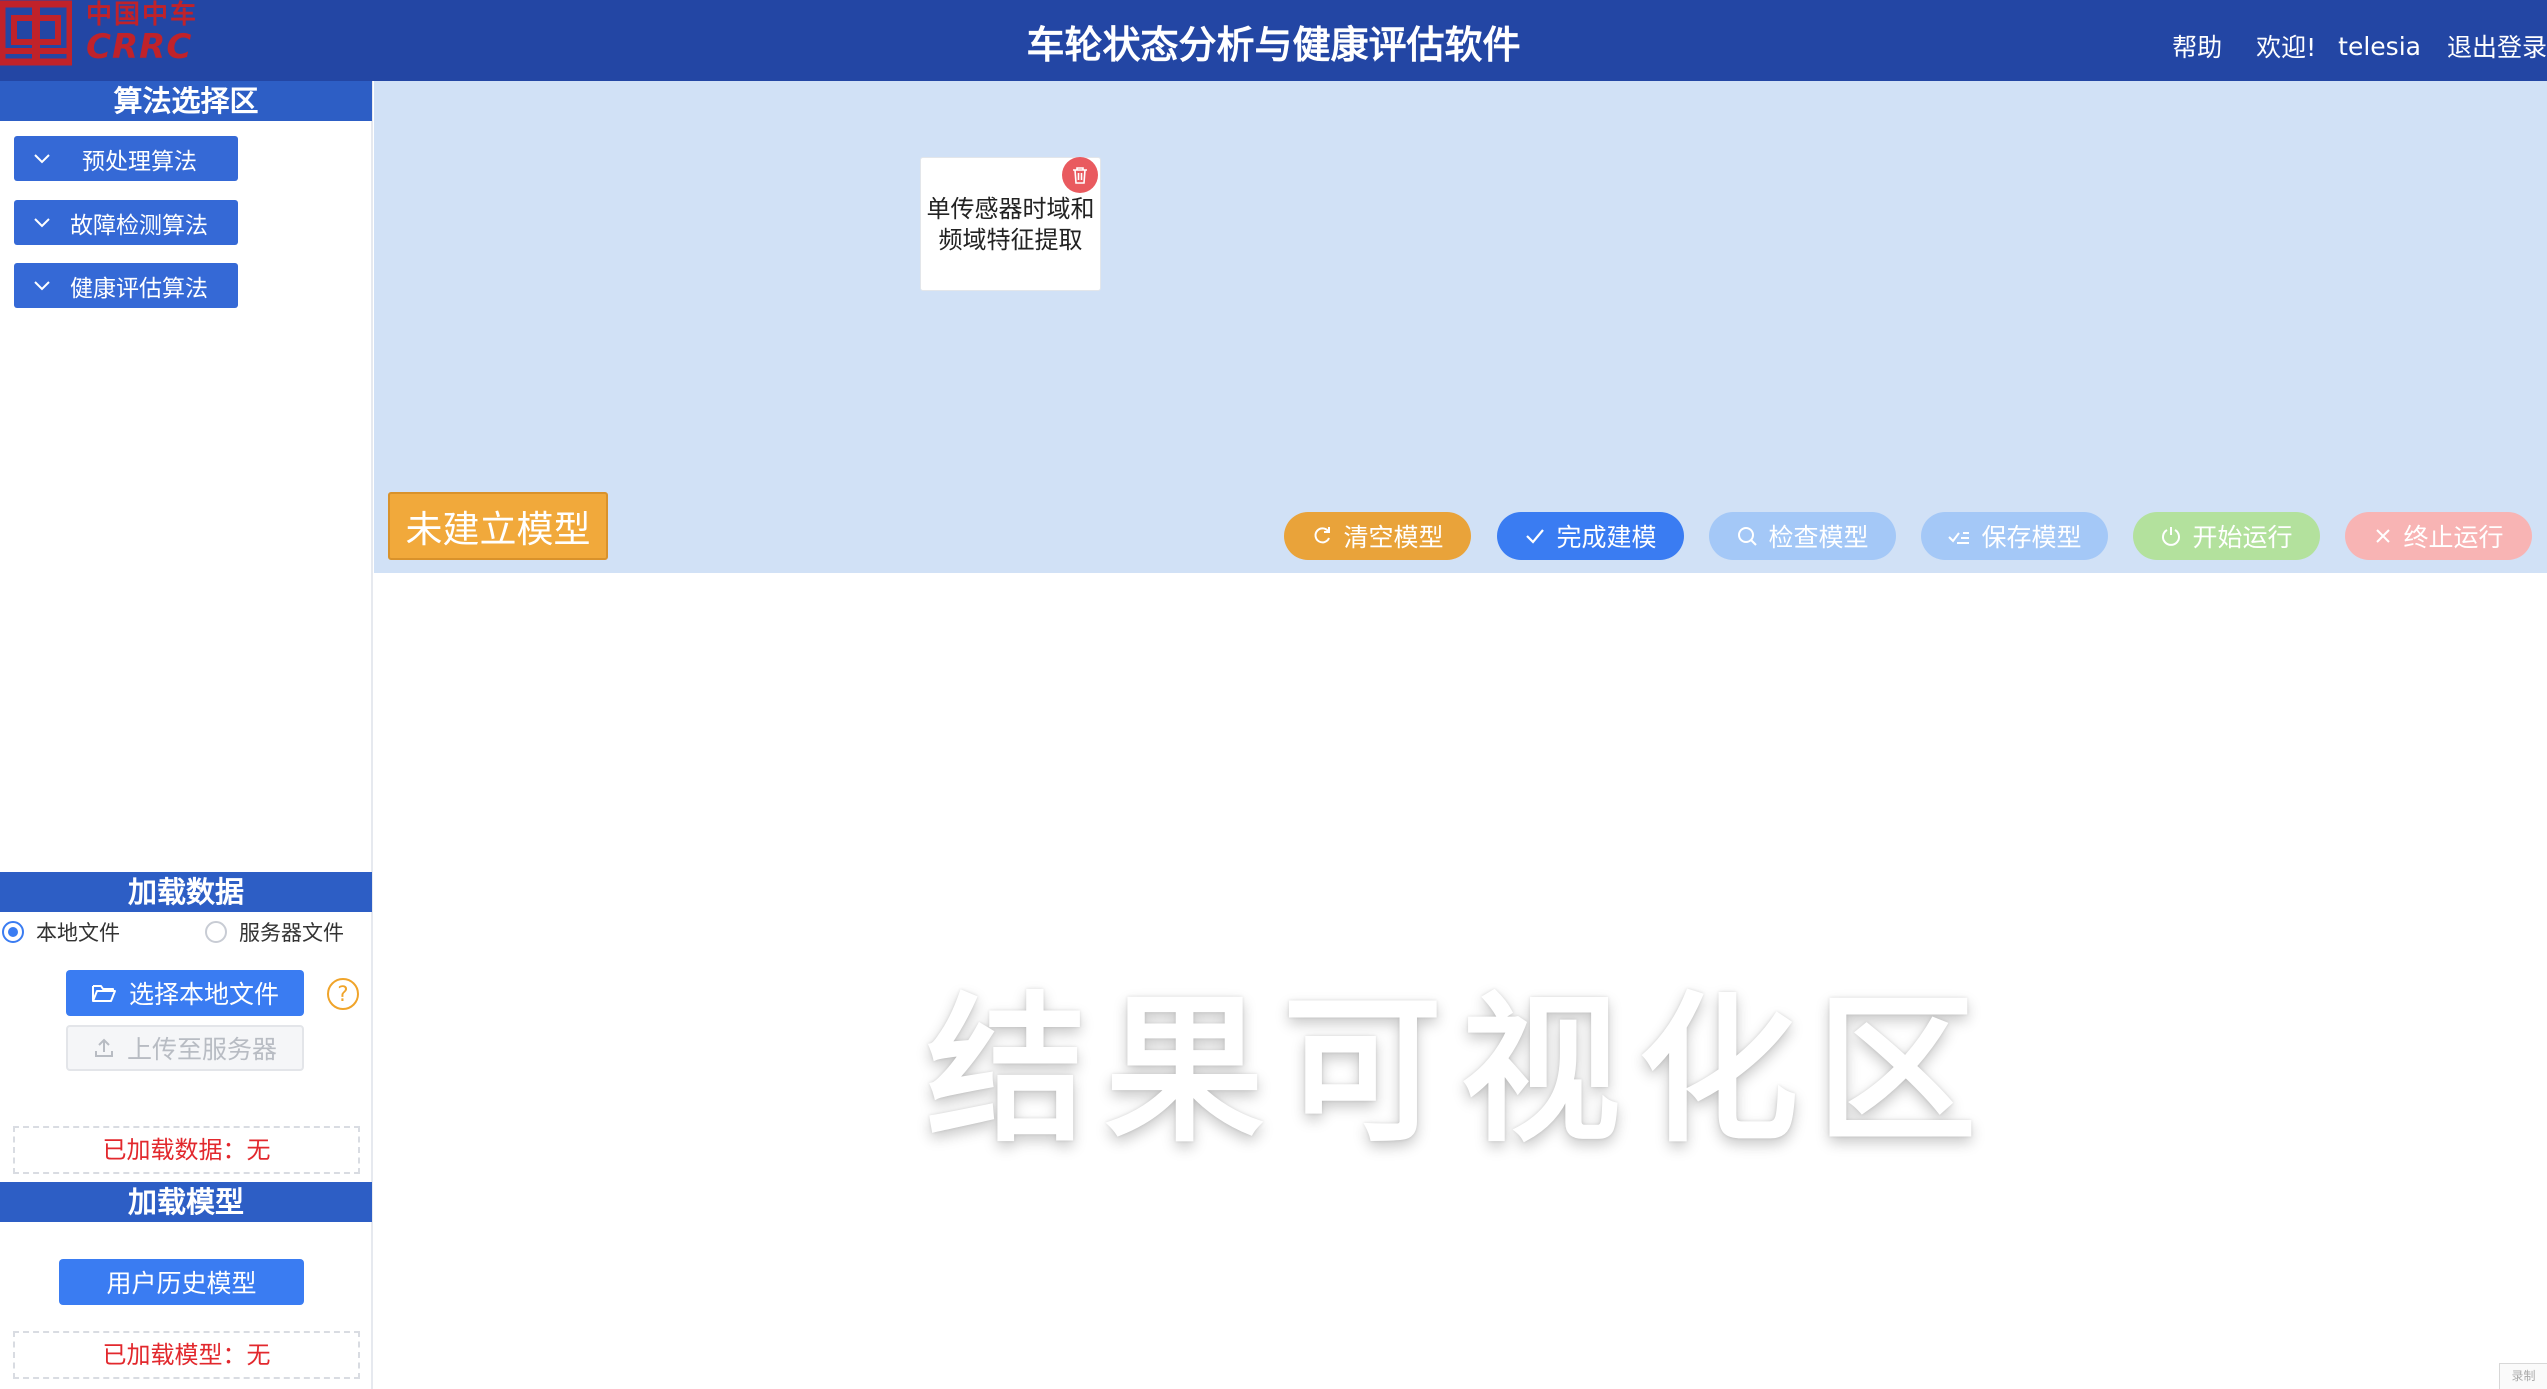 This screenshot has height=1389, width=2547. I want to click on loaded-model-status: 已加载模型：无, so click(186, 1355).